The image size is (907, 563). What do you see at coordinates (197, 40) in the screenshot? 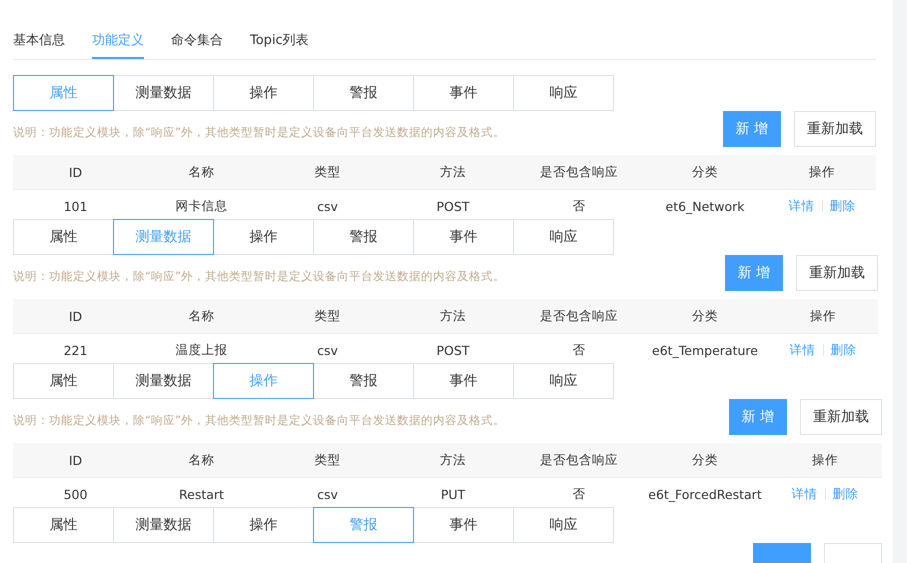
I see `tab: 命令集合` at bounding box center [197, 40].